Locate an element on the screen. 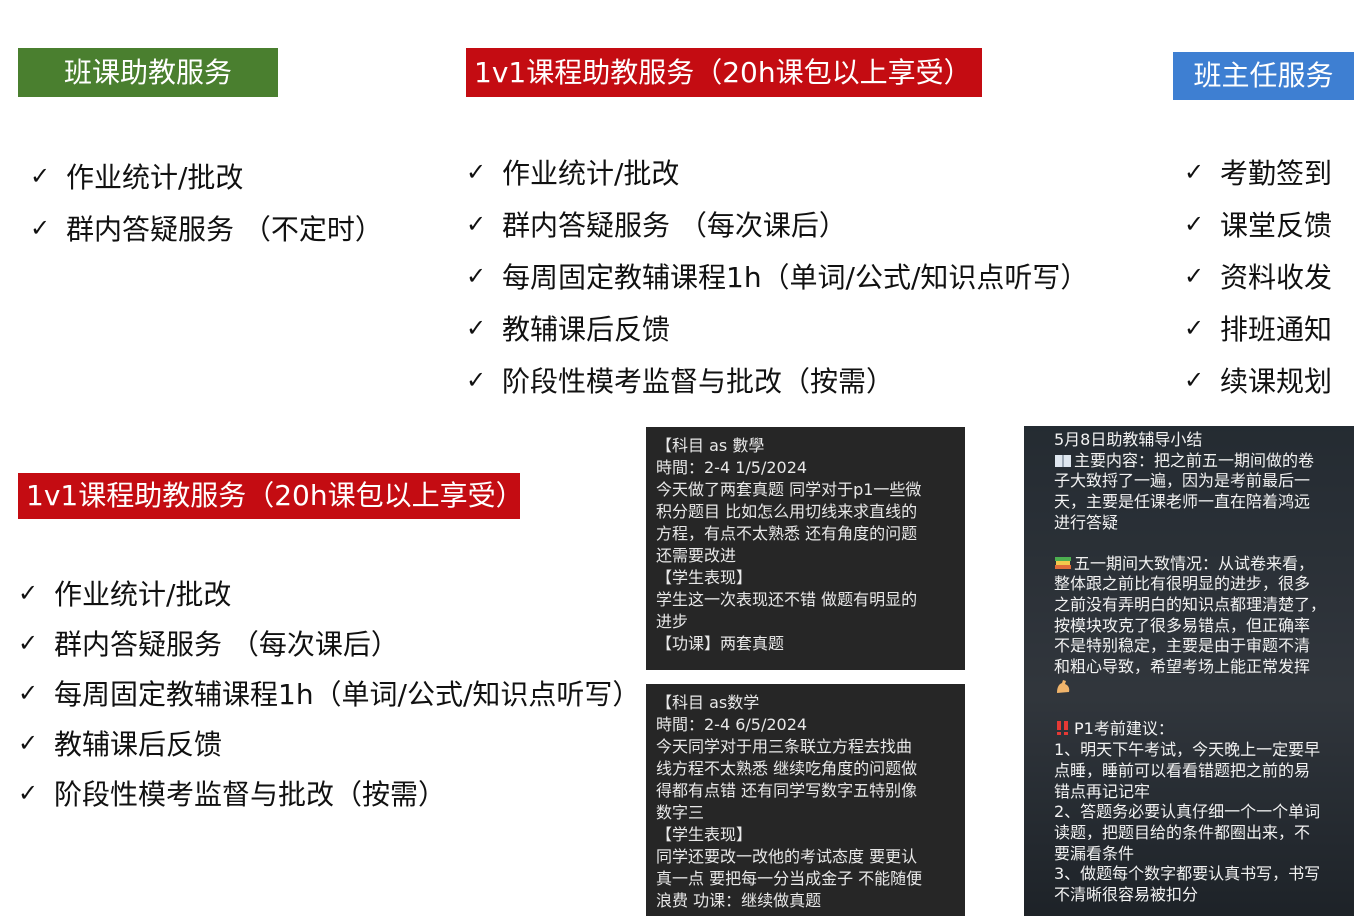 The width and height of the screenshot is (1354, 916). summary-line: P1考前建议： is located at coordinates (1204, 729).